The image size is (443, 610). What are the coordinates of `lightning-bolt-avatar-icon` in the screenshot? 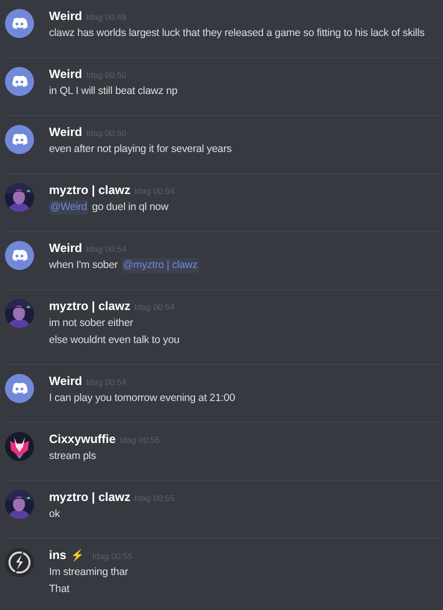 It's located at (19, 562).